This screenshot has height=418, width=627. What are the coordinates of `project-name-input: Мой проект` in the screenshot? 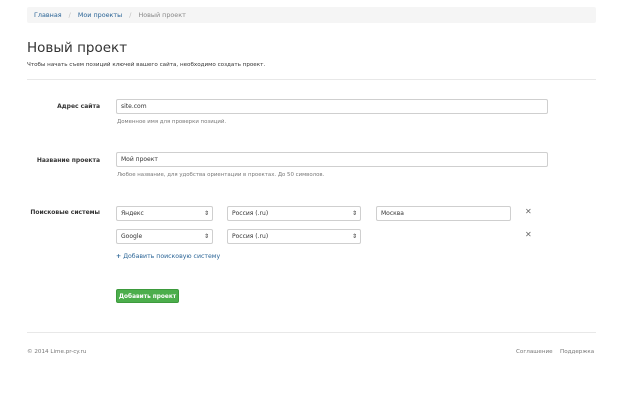 It's located at (332, 159).